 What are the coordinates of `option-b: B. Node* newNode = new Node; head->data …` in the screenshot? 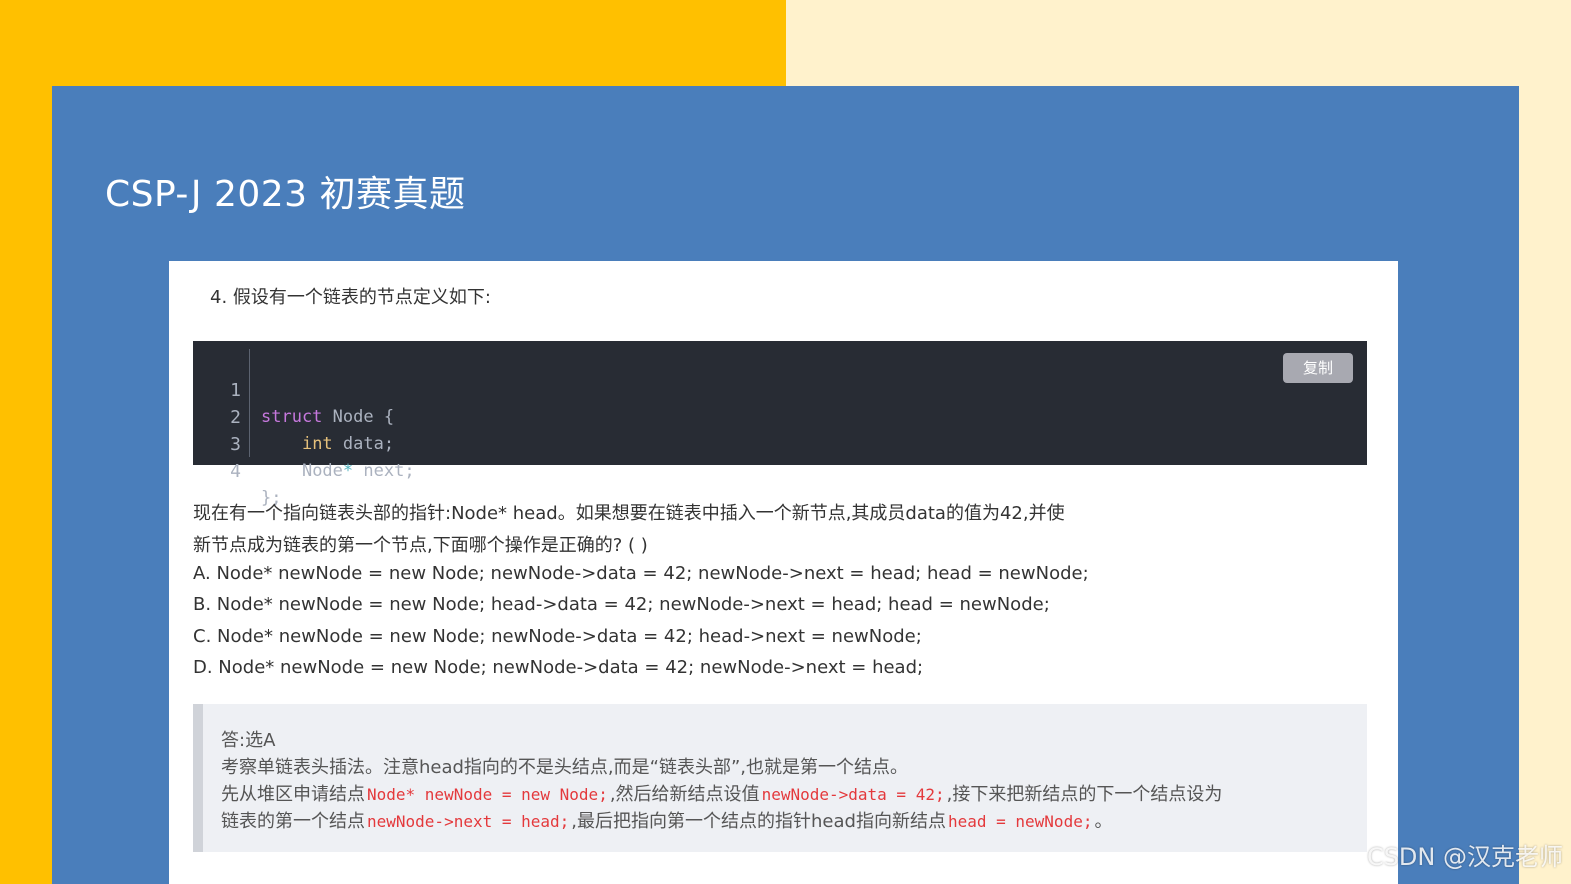 It's located at (621, 604).